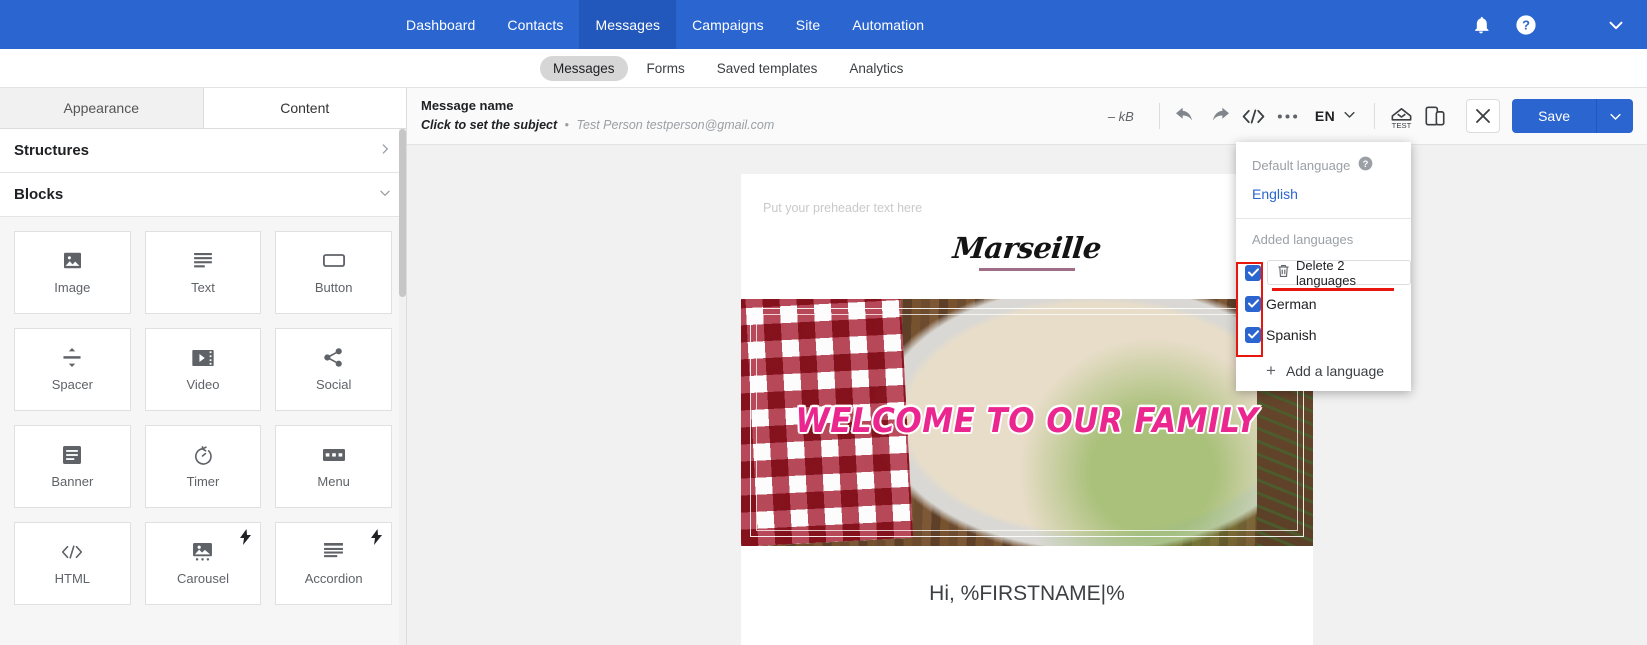 This screenshot has width=1647, height=645. Describe the element at coordinates (1323, 303) in the screenshot. I see `language-row-german: German` at that location.